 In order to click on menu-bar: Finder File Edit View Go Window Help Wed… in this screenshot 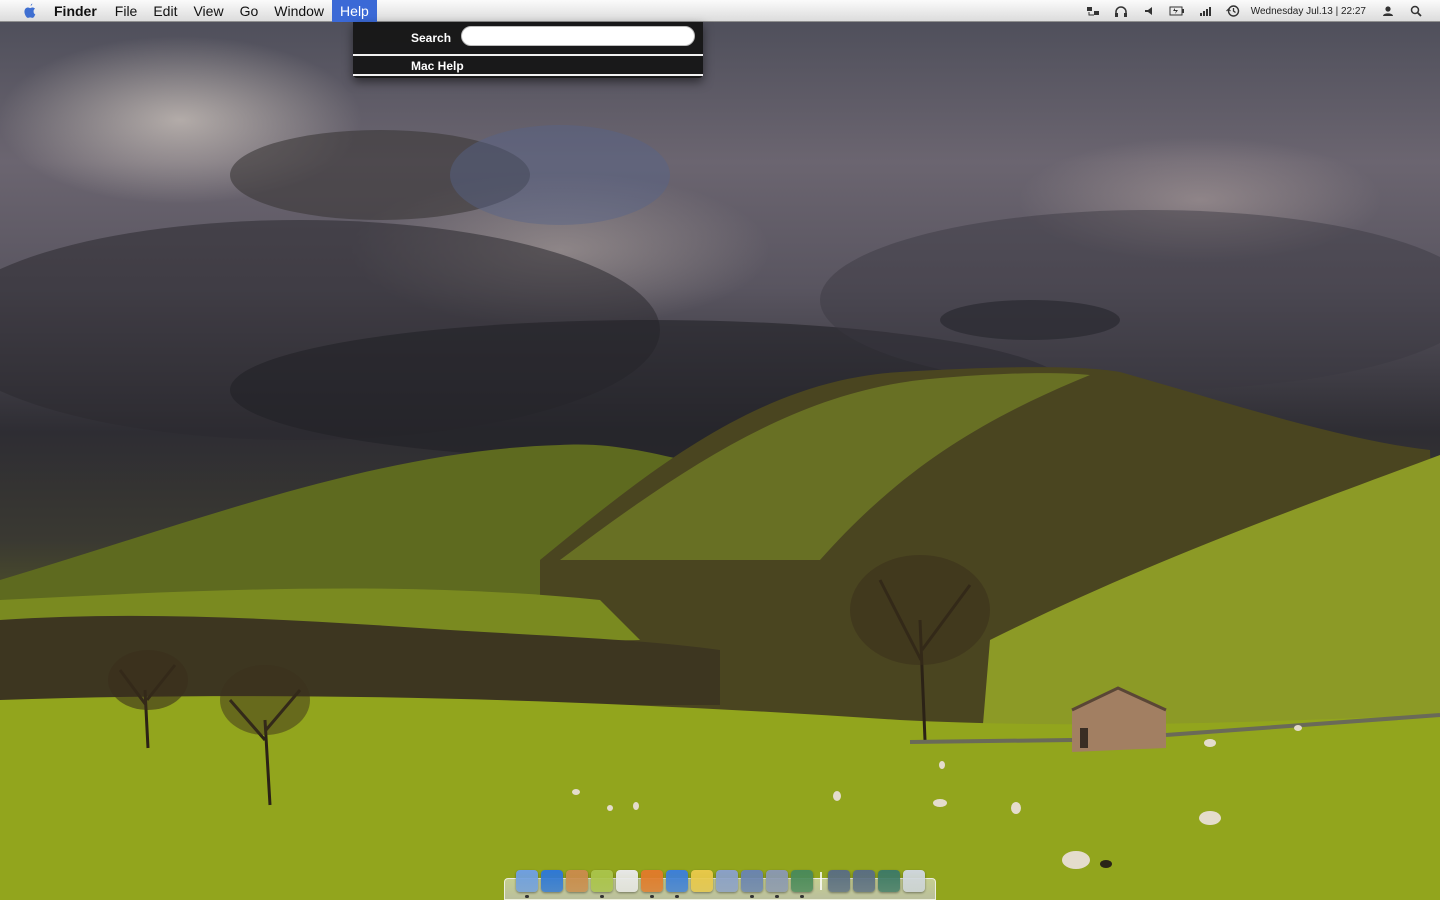, I will do `click(720, 11)`.